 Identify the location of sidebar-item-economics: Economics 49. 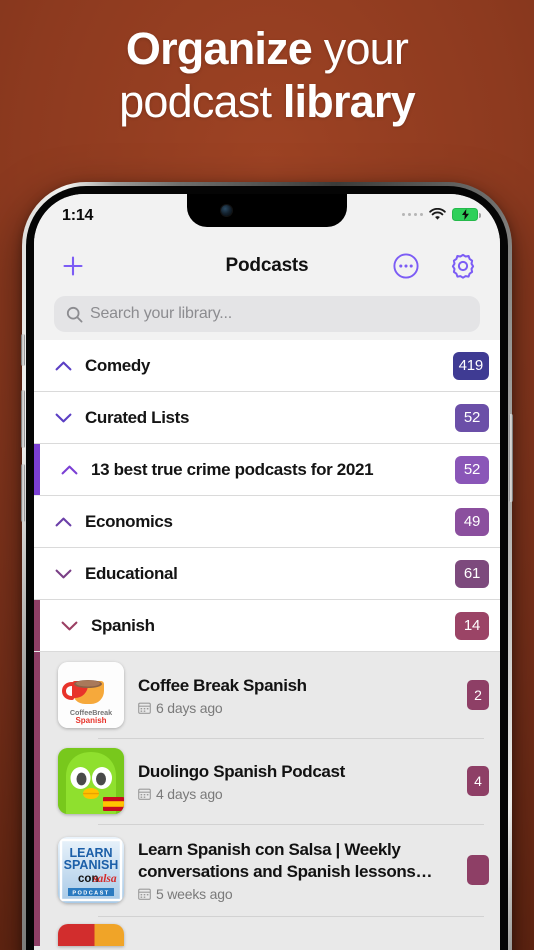
(267, 522).